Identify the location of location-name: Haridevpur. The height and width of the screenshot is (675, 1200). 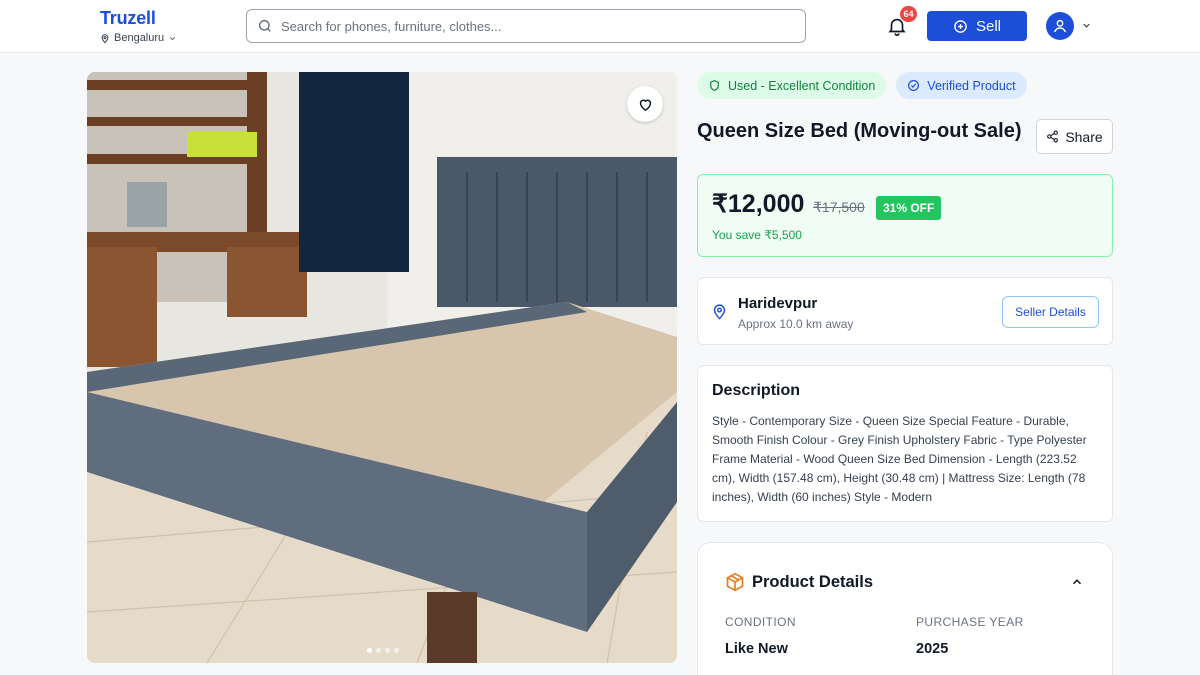
(778, 303).